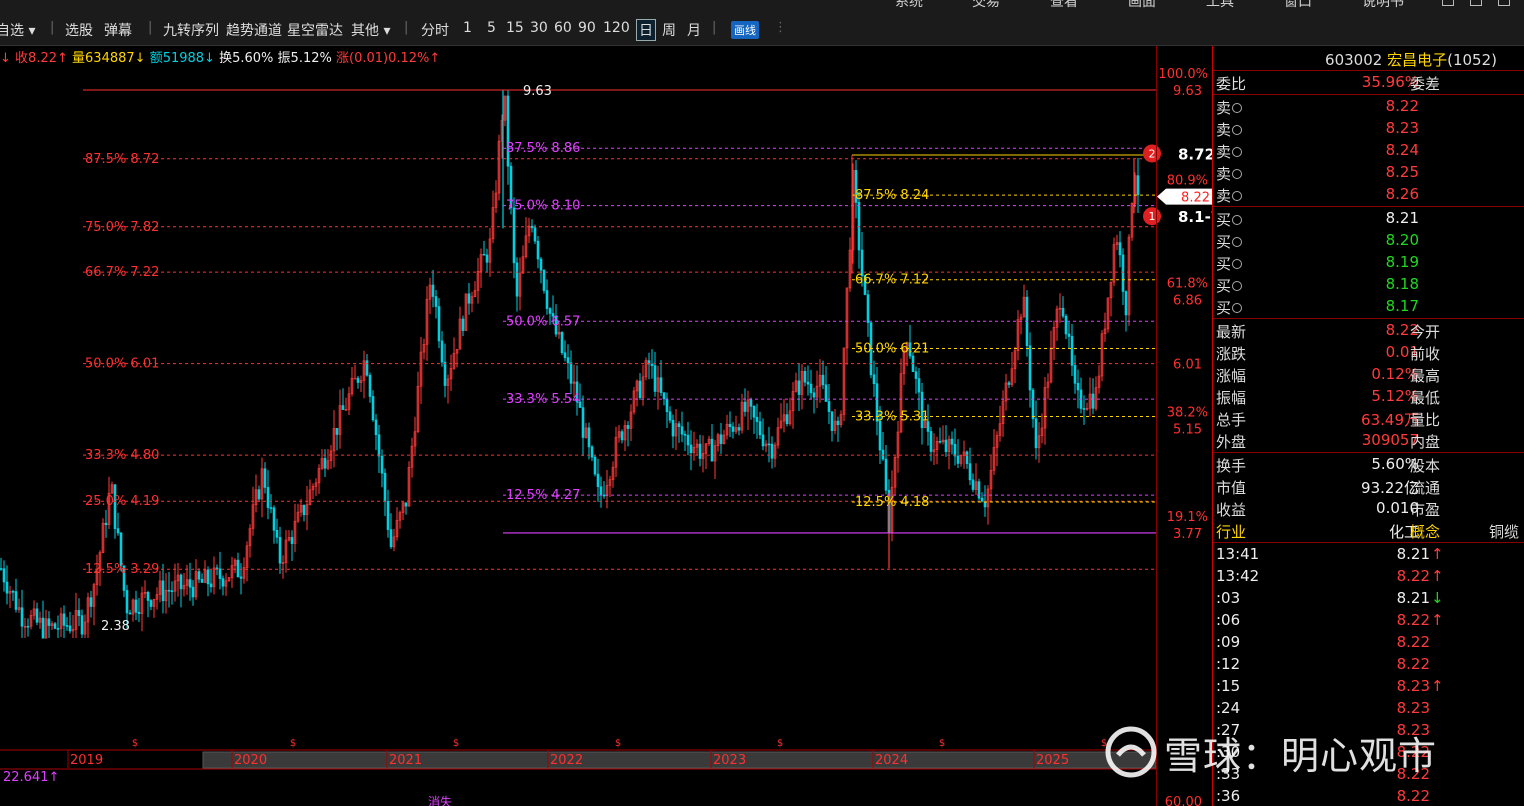  What do you see at coordinates (135, 743) in the screenshot?
I see `dividend-marker: $` at bounding box center [135, 743].